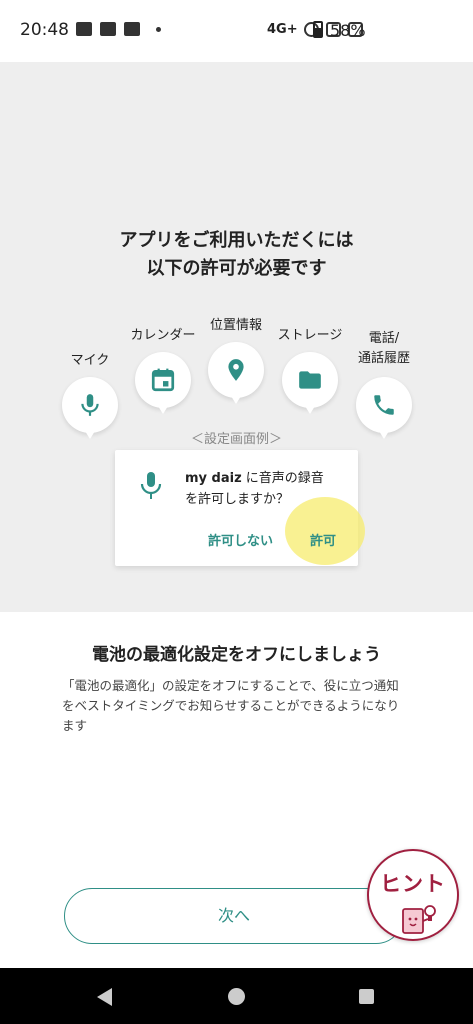 Image resolution: width=473 pixels, height=1024 pixels. I want to click on permission-label-line2: 通話履歴, so click(383, 358).